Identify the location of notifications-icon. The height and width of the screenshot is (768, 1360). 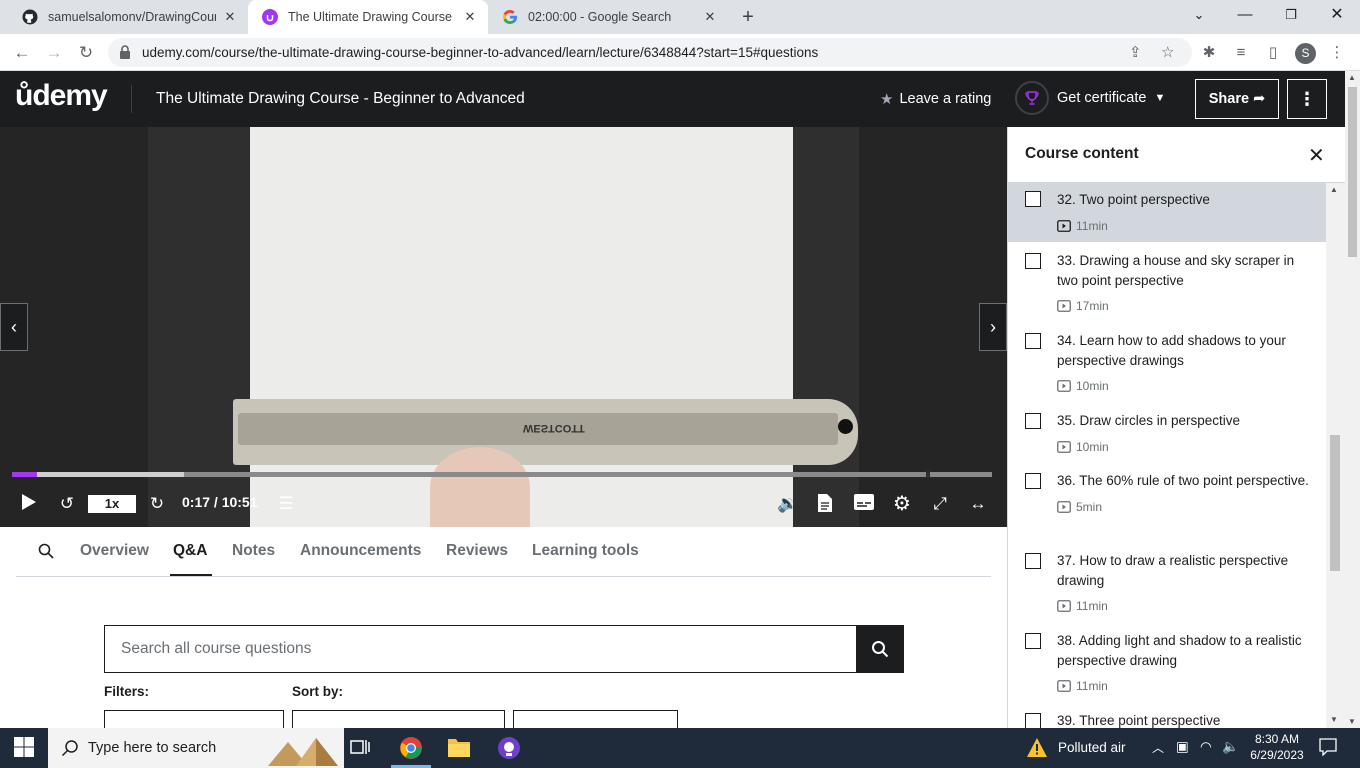
(1328, 753).